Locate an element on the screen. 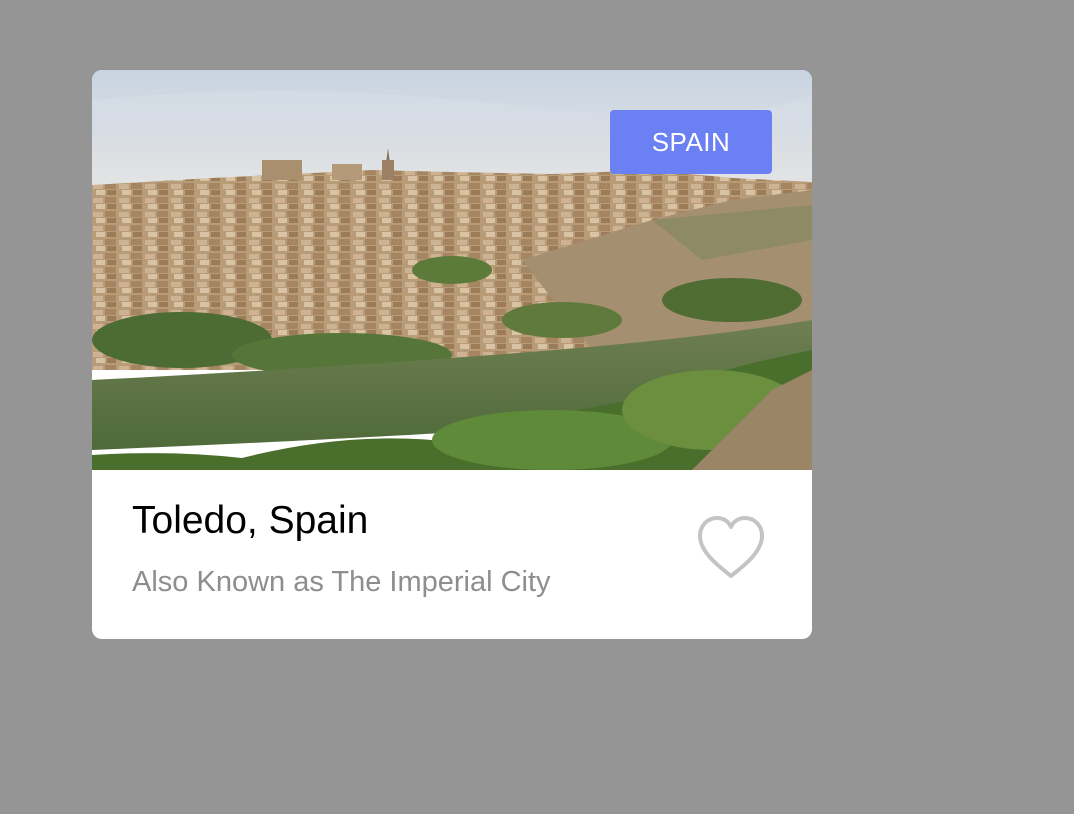 The height and width of the screenshot is (814, 1074). card-subtitle: Also Known as The Imperial City is located at coordinates (341, 582).